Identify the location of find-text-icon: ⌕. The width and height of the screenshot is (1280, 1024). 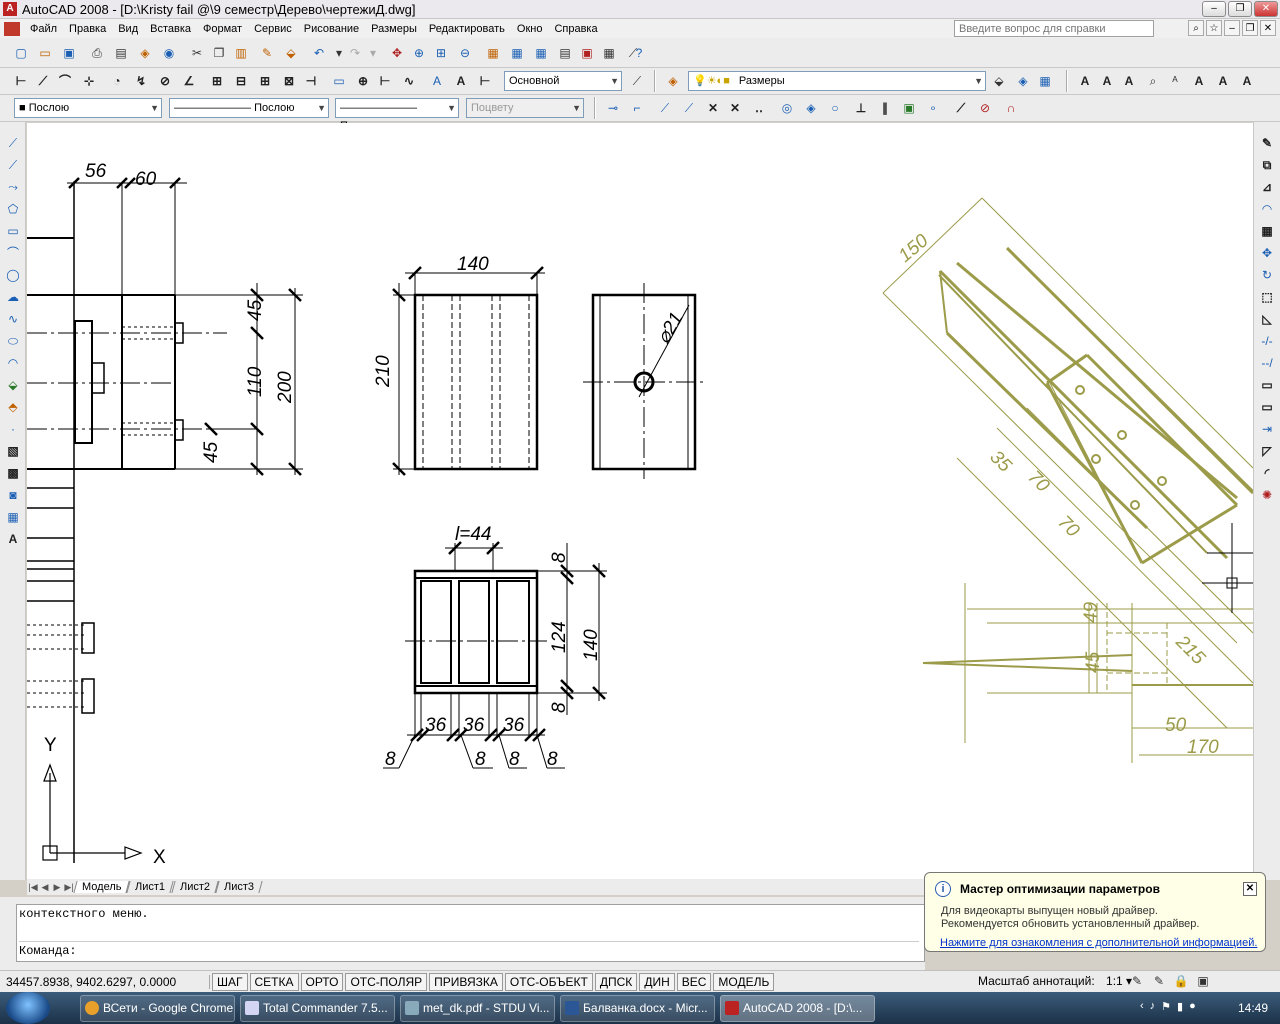
(1153, 81).